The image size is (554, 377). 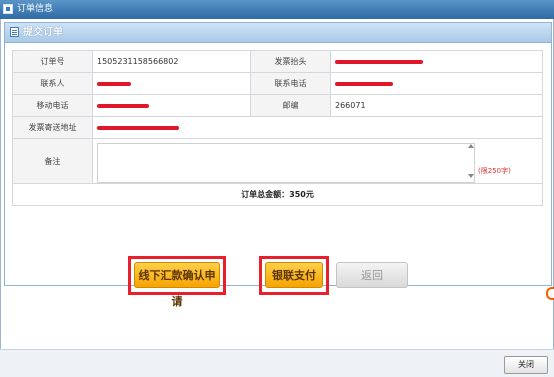 I want to click on invoice-title-value, so click(x=436, y=61).